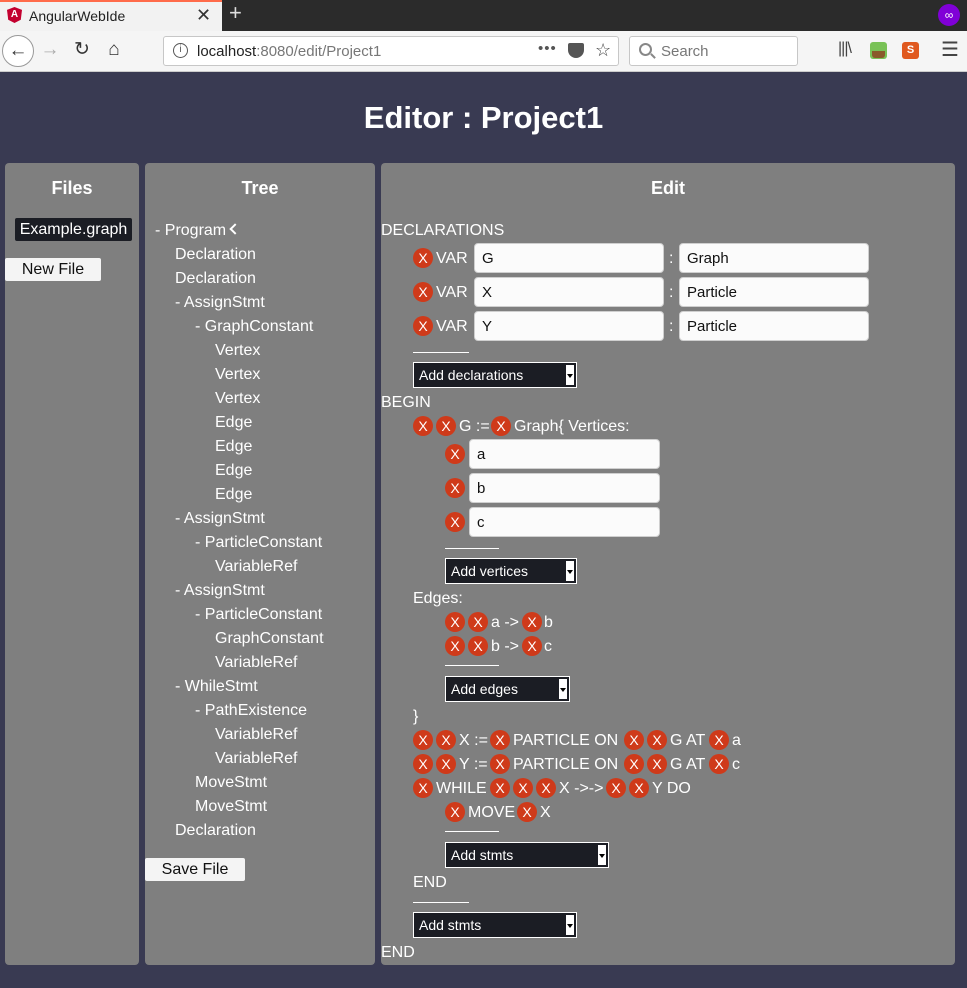  I want to click on new-tab-icon: +, so click(235, 13).